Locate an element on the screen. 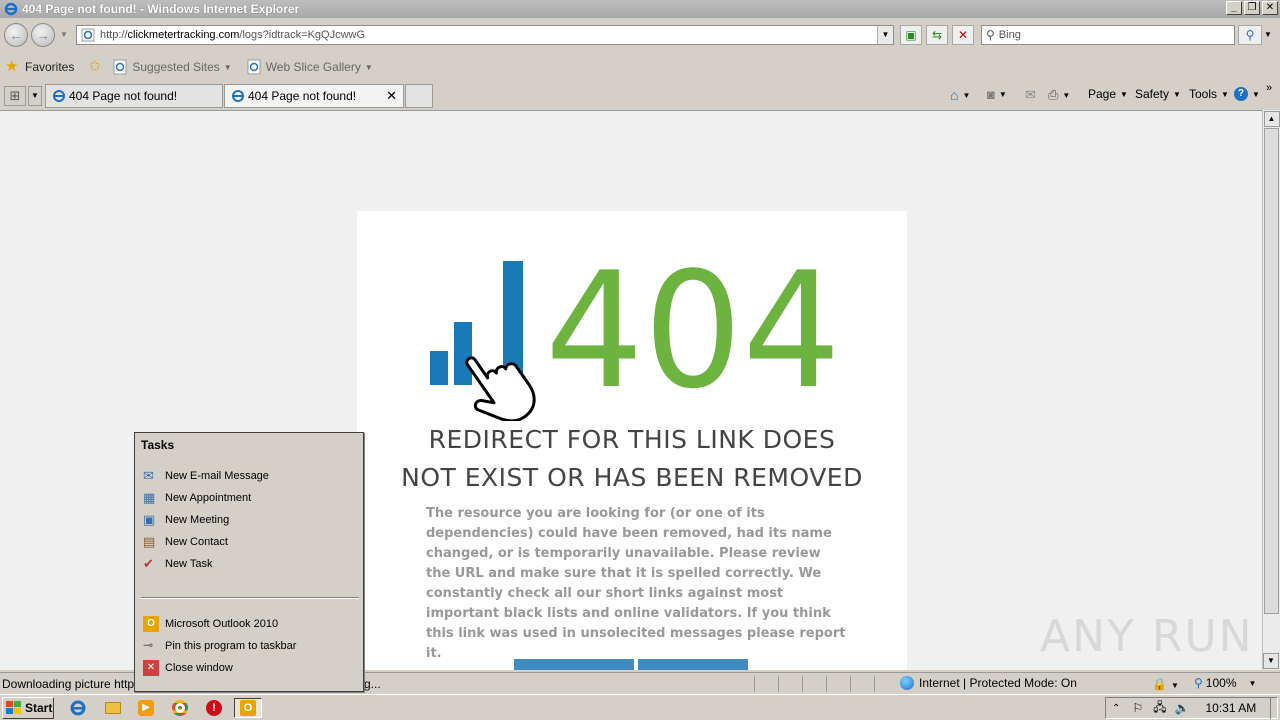  taskbar-outlook-icon: O is located at coordinates (248, 708).